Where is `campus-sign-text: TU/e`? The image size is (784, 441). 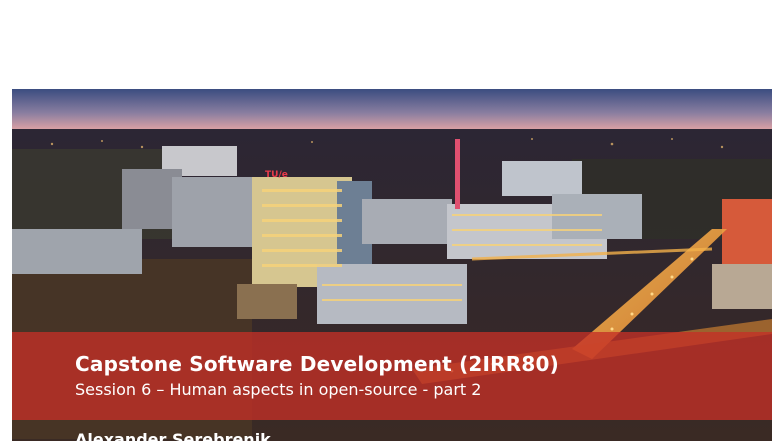
campus-sign-text: TU/e is located at coordinates (276, 175).